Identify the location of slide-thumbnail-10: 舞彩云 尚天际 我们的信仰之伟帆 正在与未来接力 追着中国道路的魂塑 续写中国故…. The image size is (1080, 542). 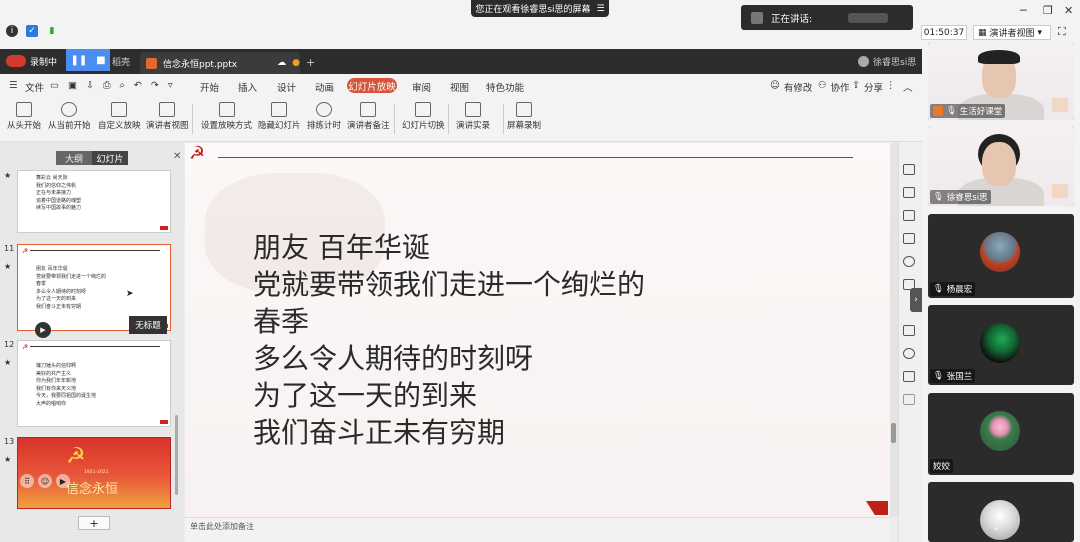
(94, 201).